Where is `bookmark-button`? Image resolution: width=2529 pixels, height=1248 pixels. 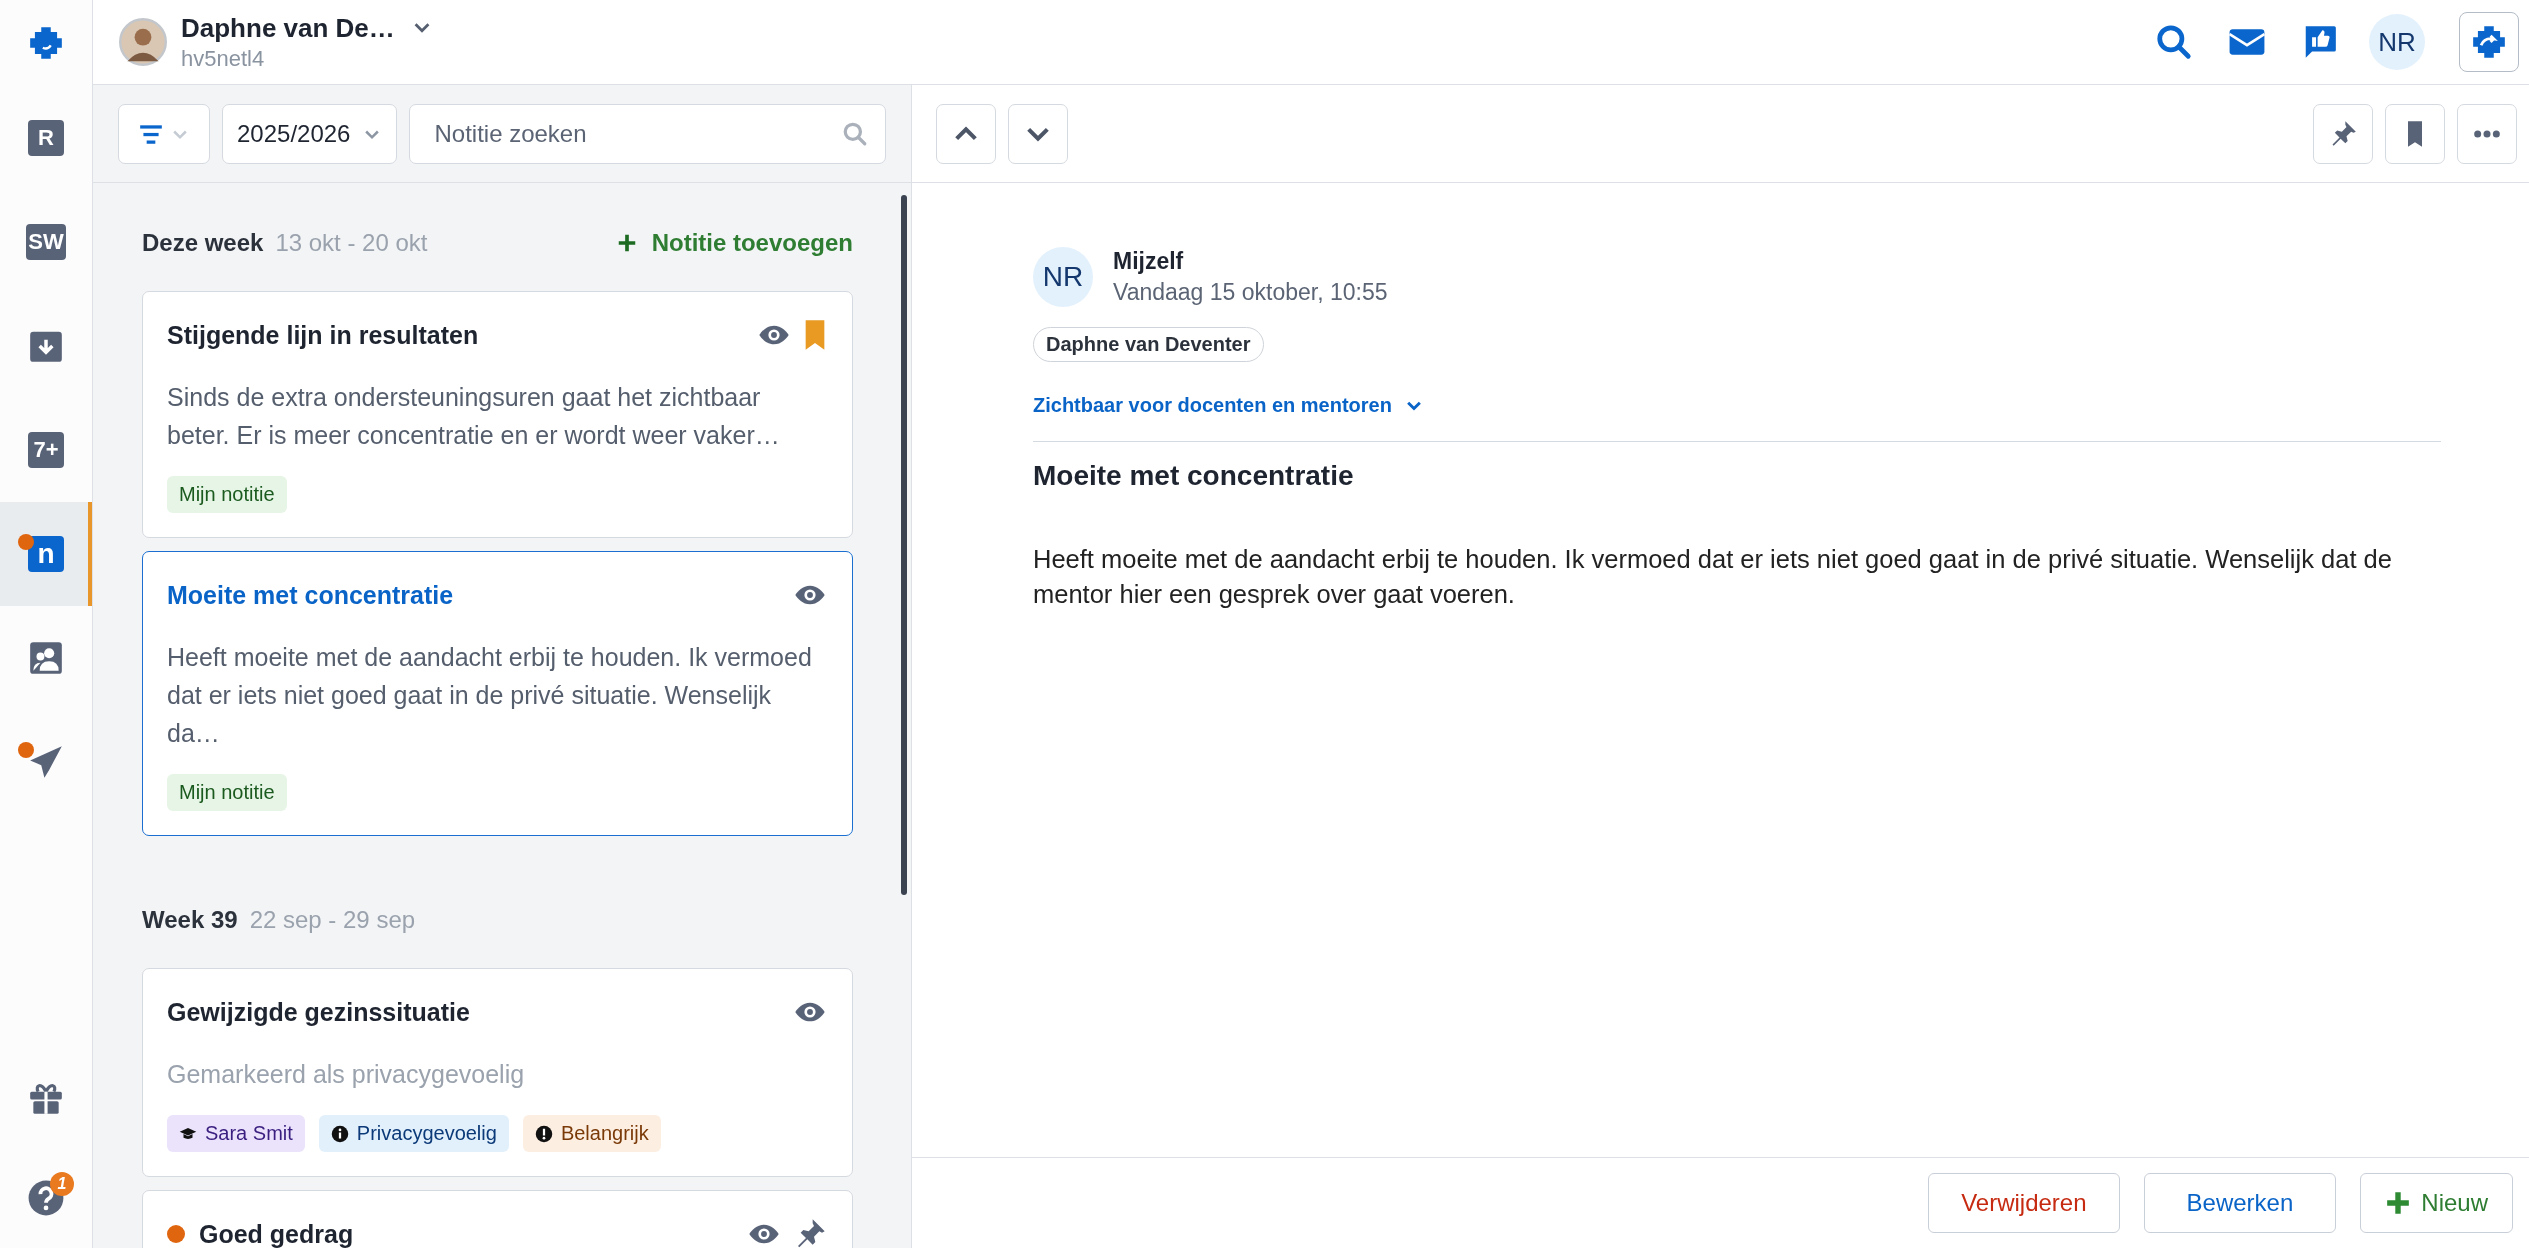
bookmark-button is located at coordinates (2415, 133).